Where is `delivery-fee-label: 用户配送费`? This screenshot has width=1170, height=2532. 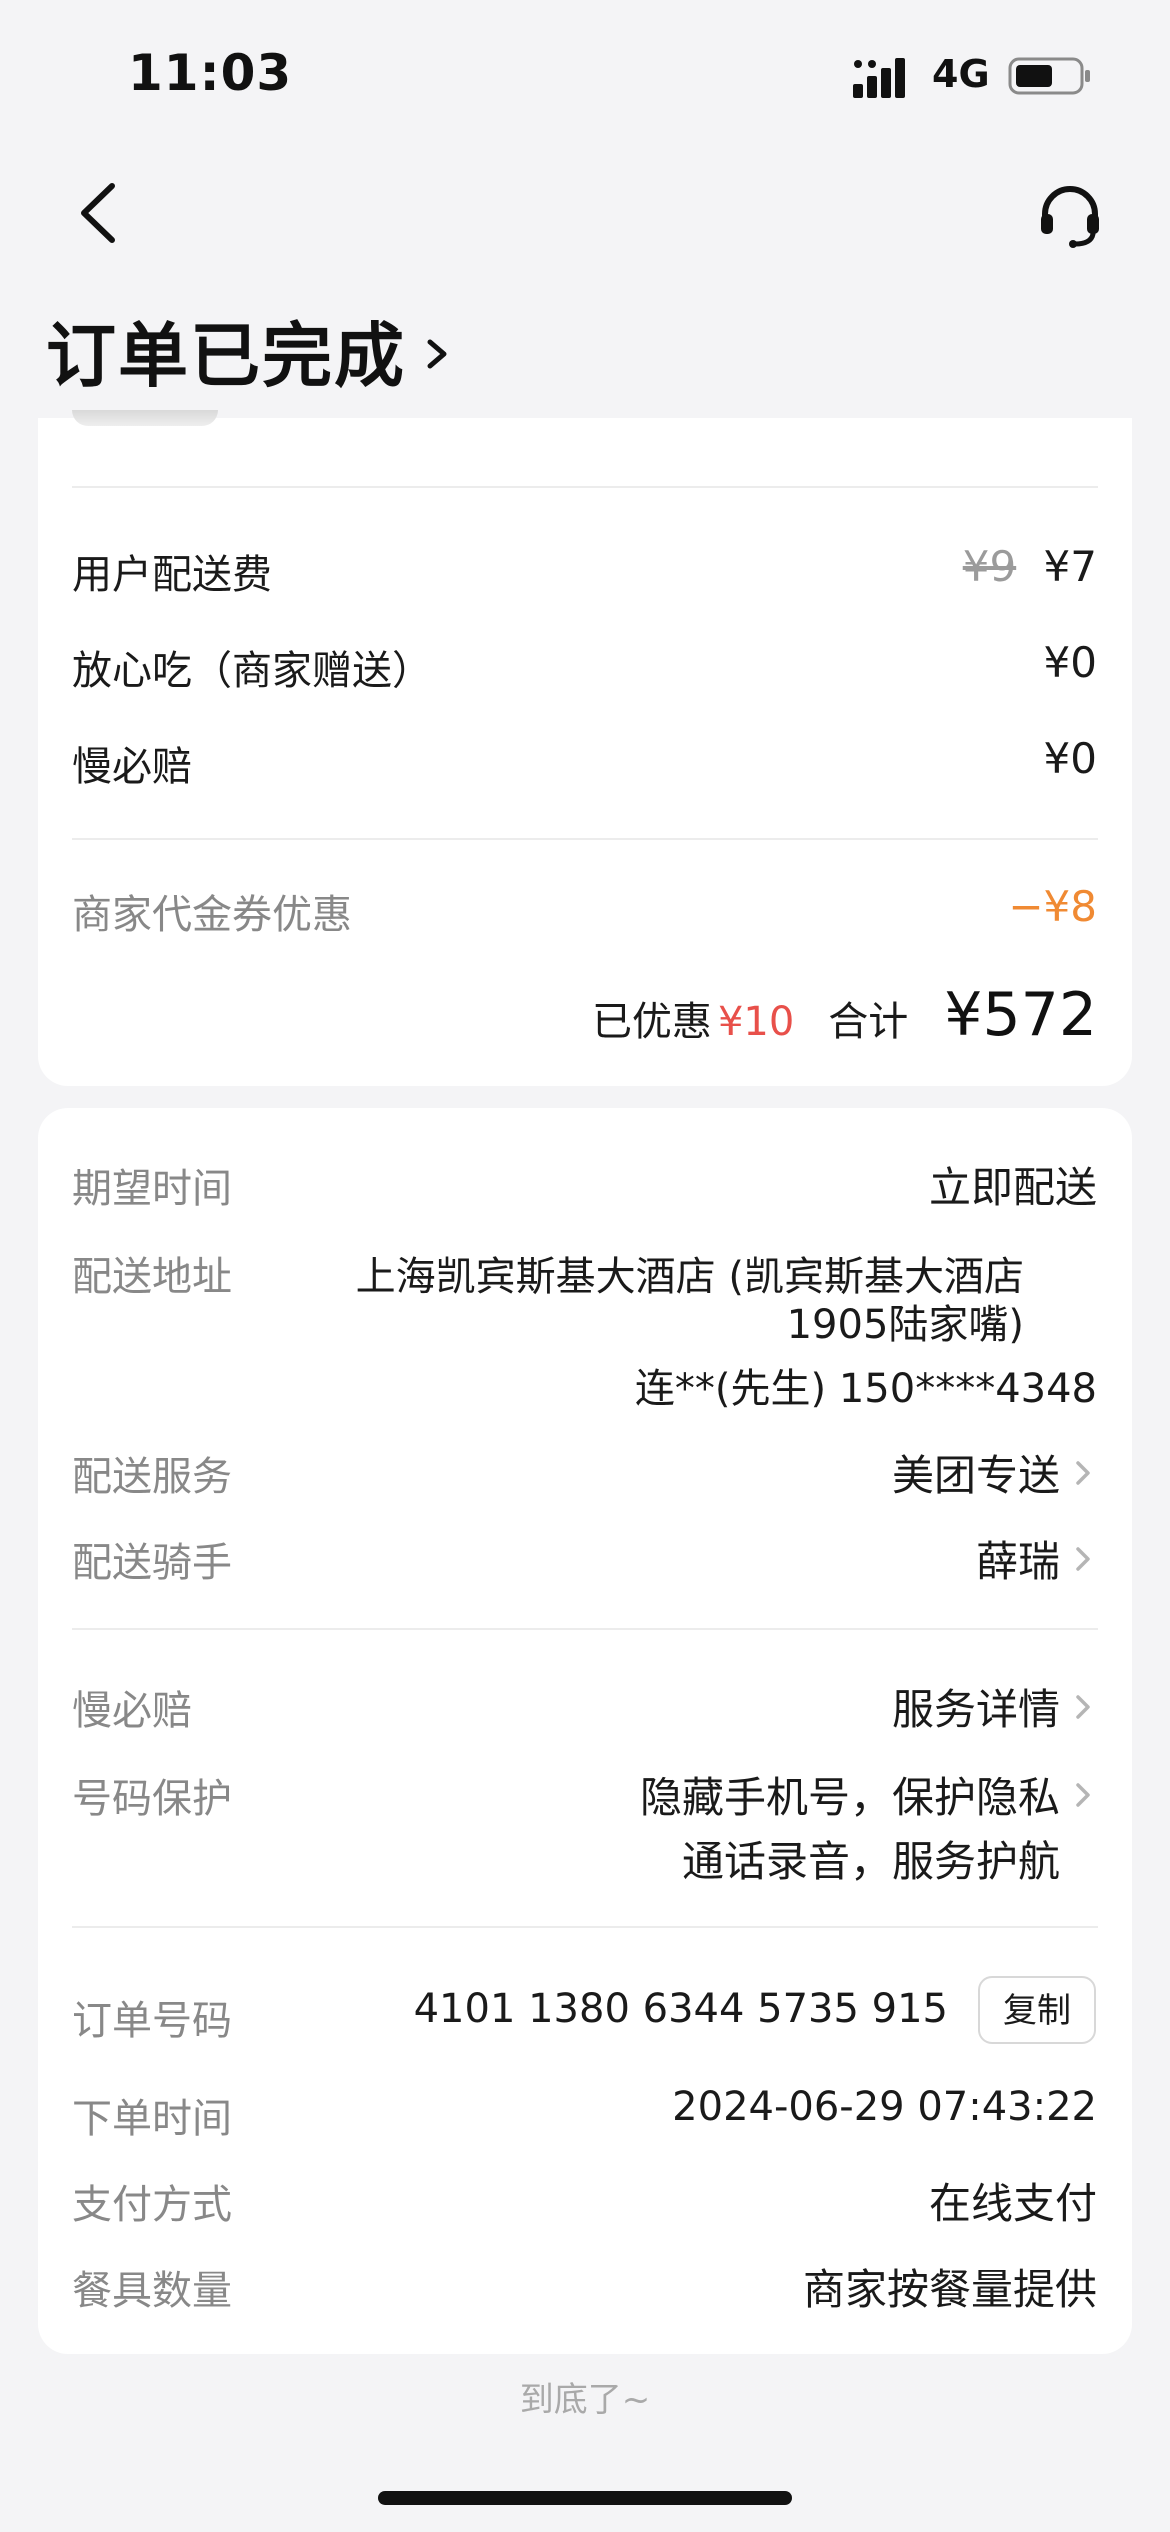 delivery-fee-label: 用户配送费 is located at coordinates (172, 575).